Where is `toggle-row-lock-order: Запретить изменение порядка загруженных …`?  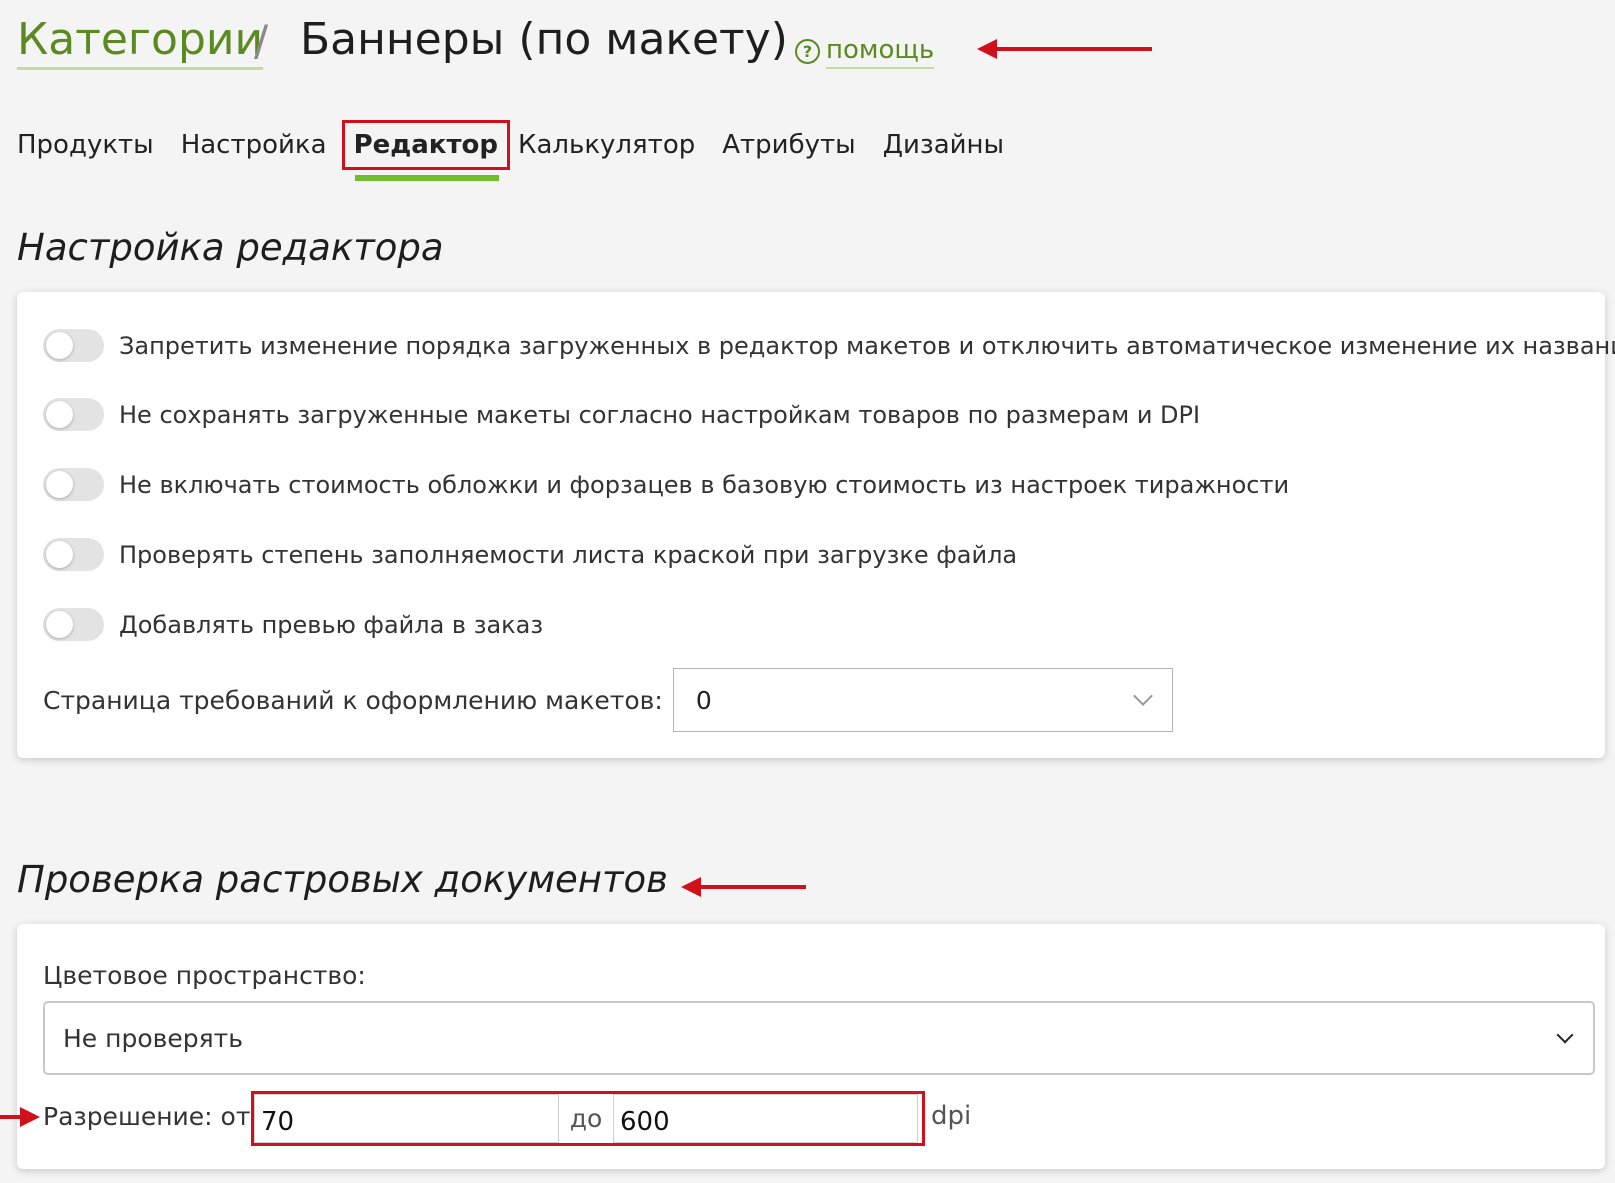
toggle-row-lock-order: Запретить изменение порядка загруженных … is located at coordinates (829, 345).